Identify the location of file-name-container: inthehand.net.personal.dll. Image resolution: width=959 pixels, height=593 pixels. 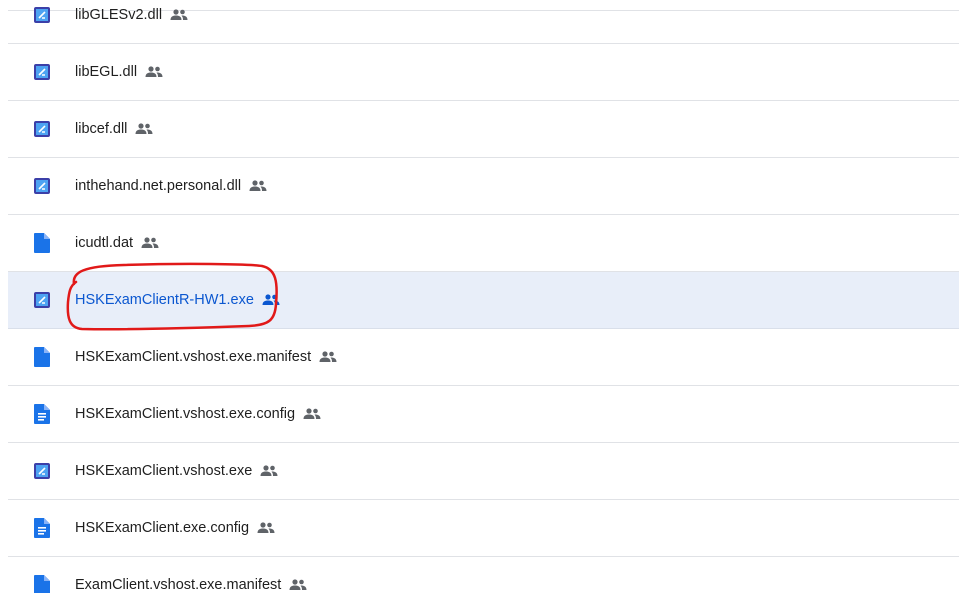
(171, 186).